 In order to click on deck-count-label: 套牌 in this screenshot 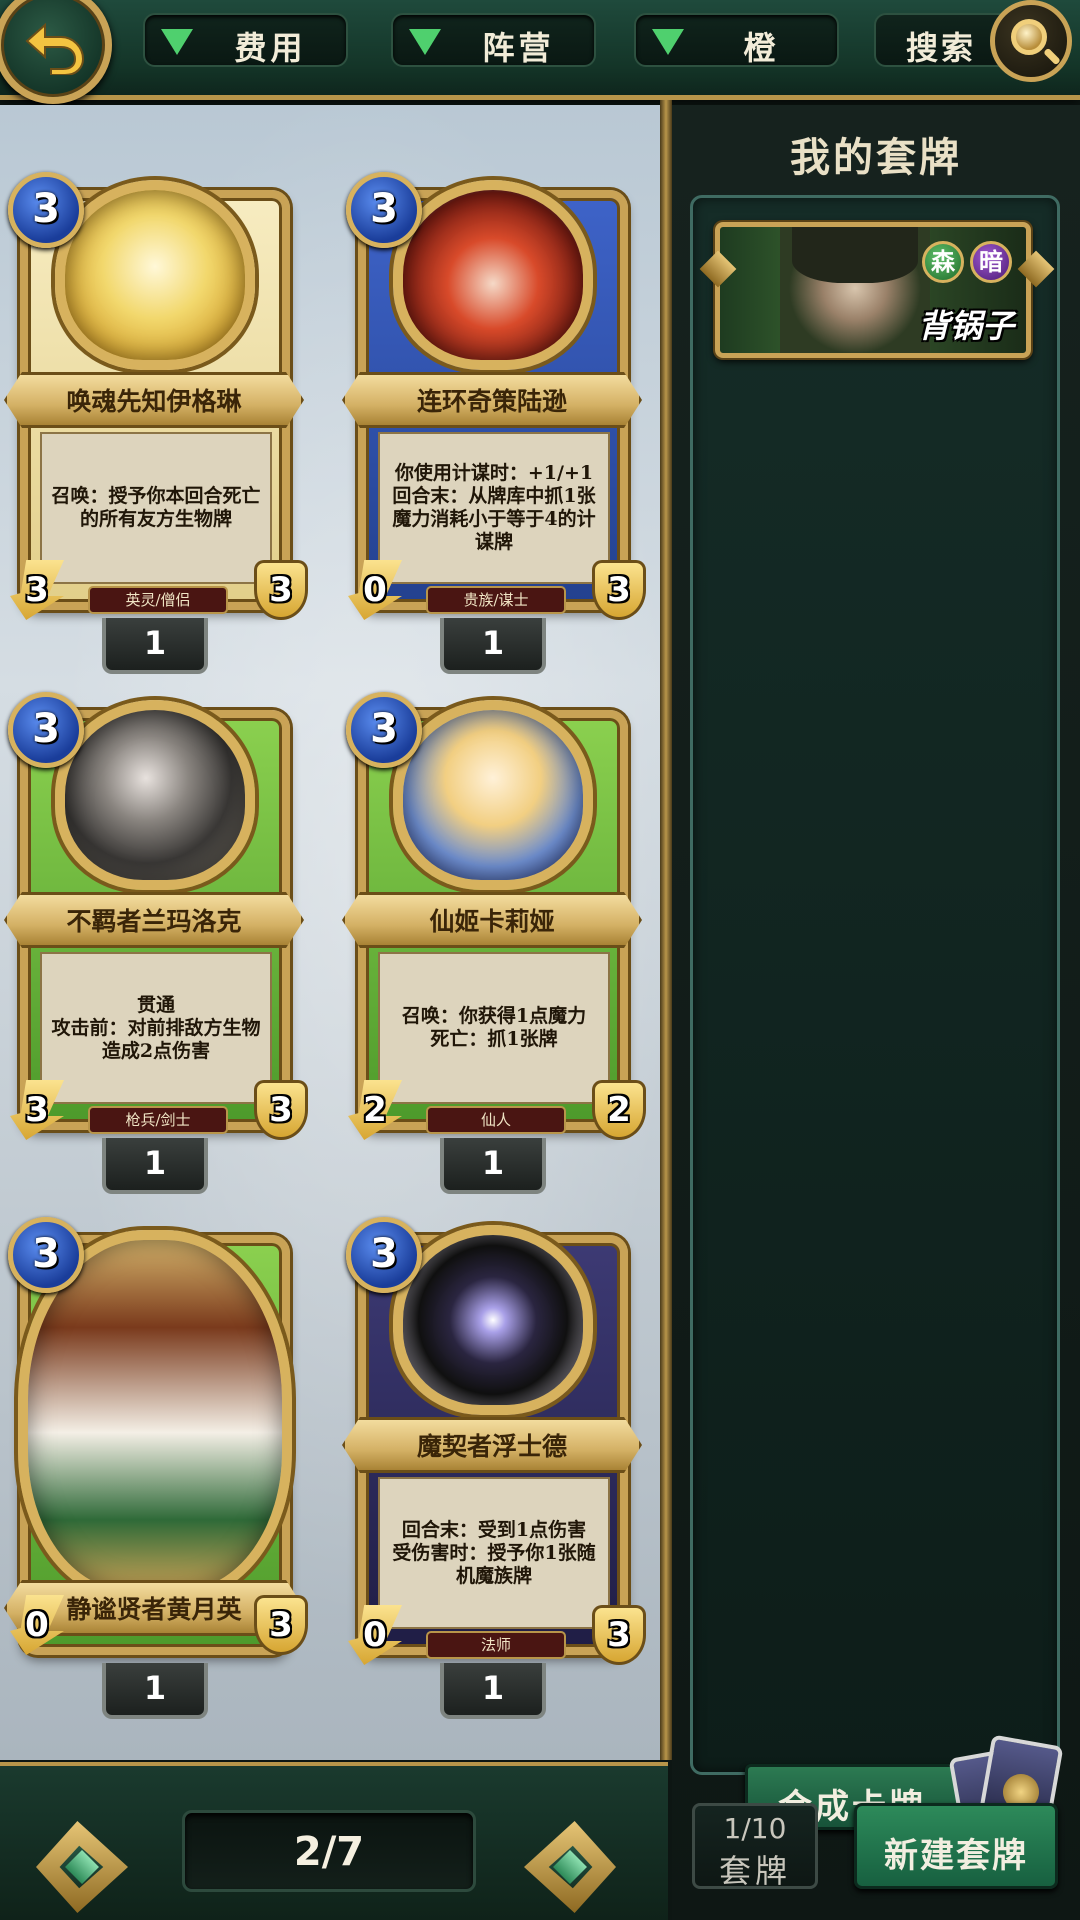, I will do `click(754, 1871)`.